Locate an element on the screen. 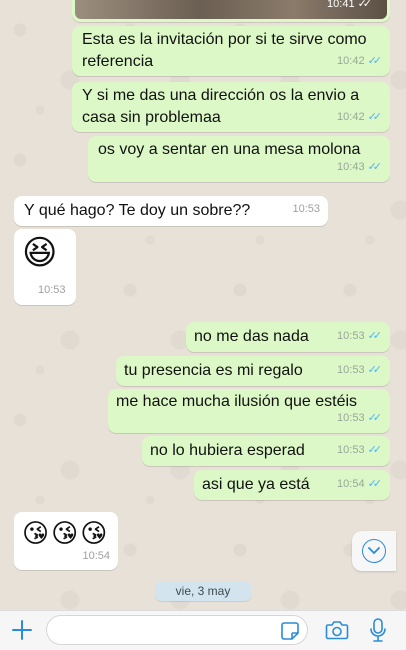 The width and height of the screenshot is (406, 650). image-message: 10:41 ✓✓ is located at coordinates (231, 11).